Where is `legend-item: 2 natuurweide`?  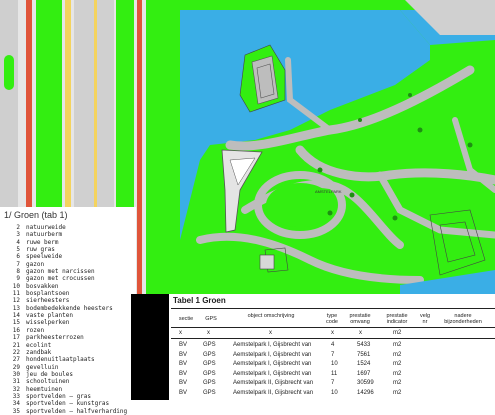
legend-item: 2 natuurweide is located at coordinates (67, 227).